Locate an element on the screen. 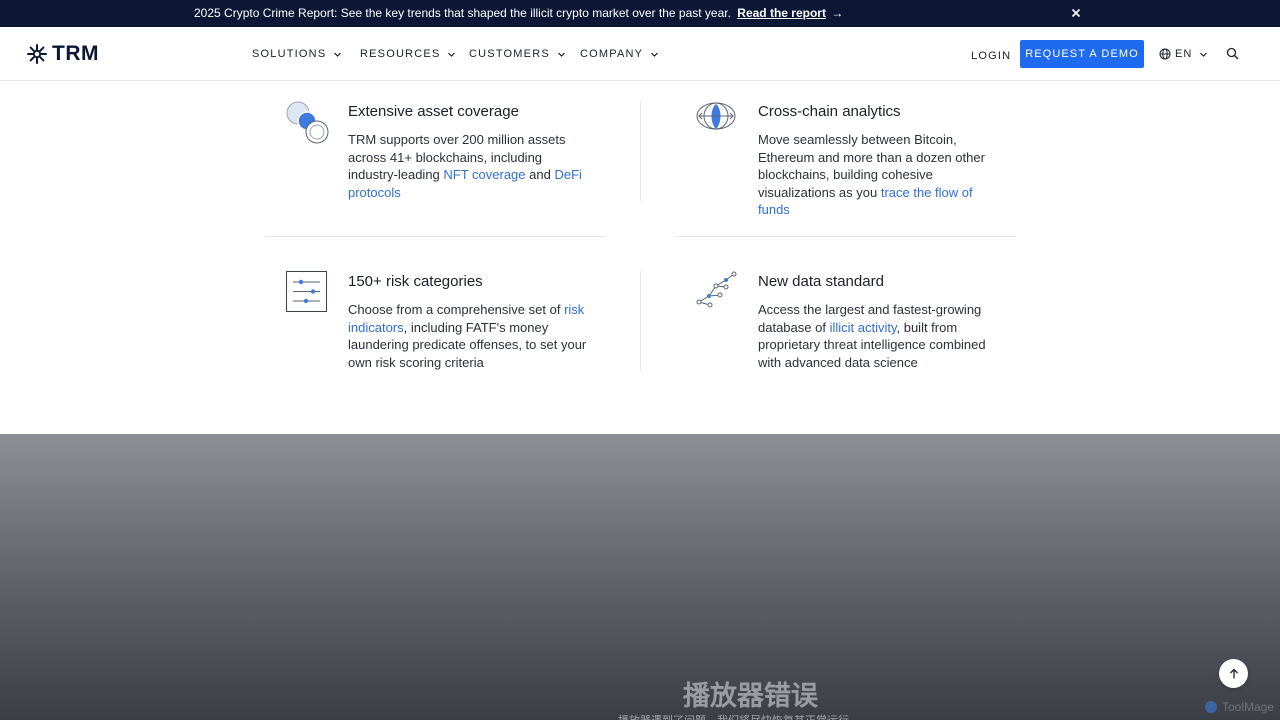 Image resolution: width=1280 pixels, height=720 pixels. logo-wordmark: TRM is located at coordinates (75, 53).